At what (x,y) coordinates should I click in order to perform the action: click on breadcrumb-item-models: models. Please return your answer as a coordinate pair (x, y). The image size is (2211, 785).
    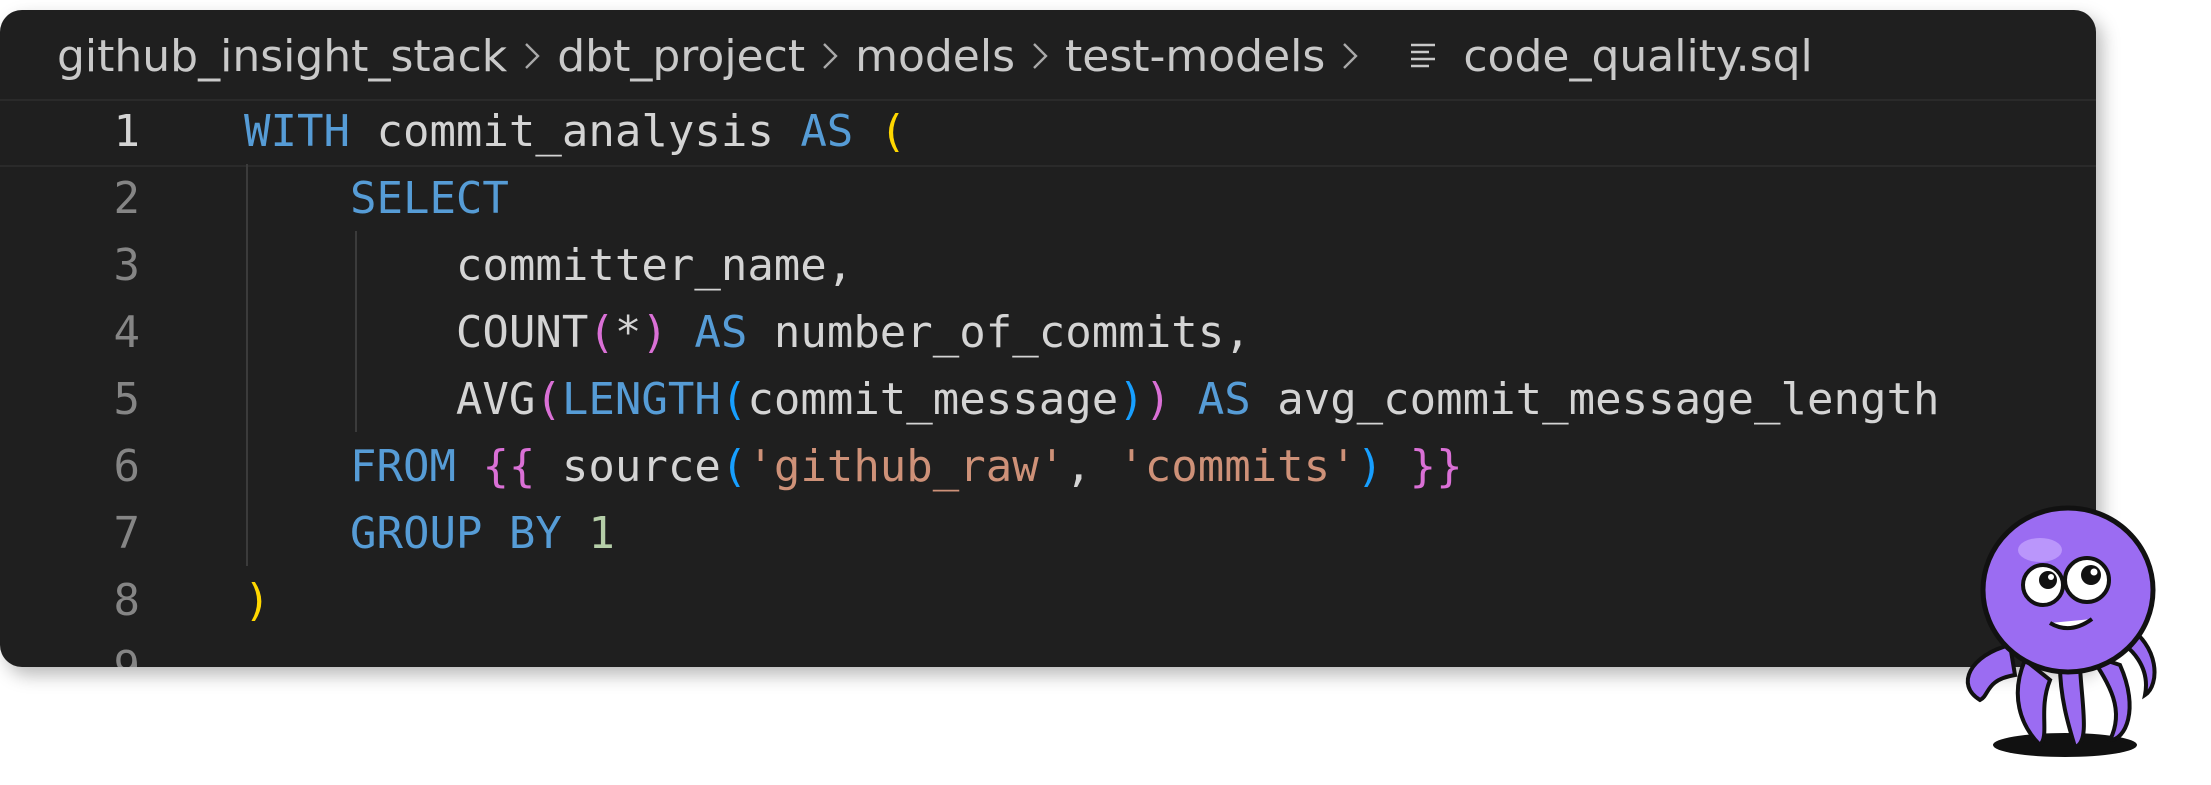
    Looking at the image, I should click on (935, 56).